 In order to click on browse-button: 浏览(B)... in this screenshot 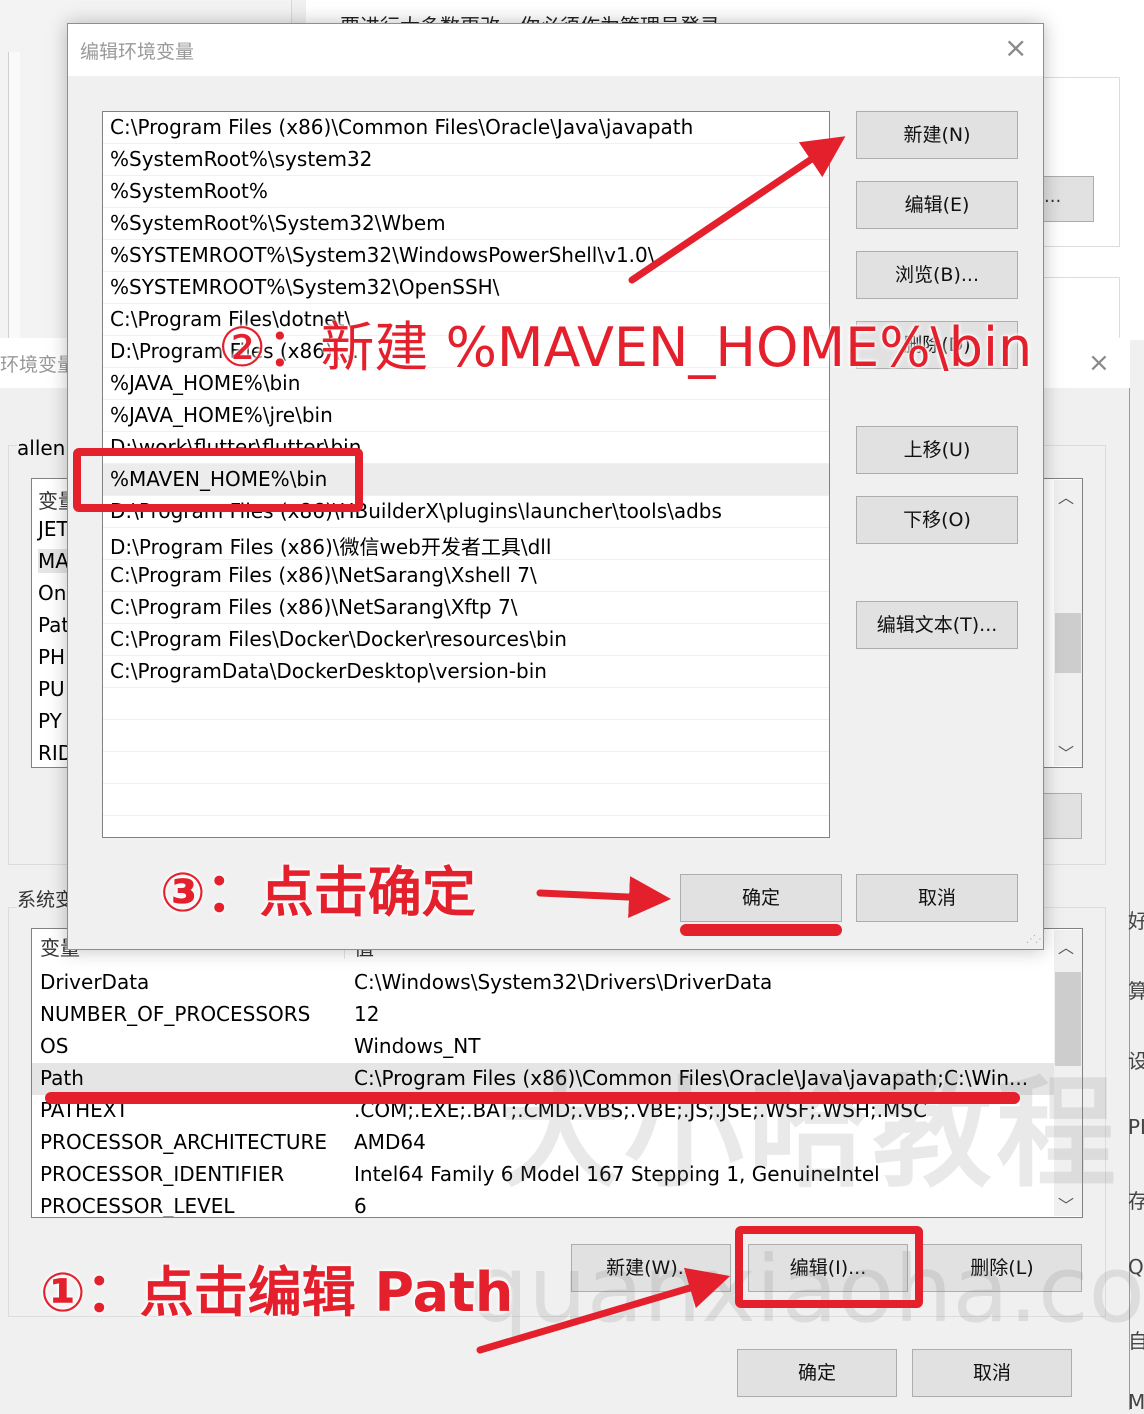, I will do `click(937, 275)`.